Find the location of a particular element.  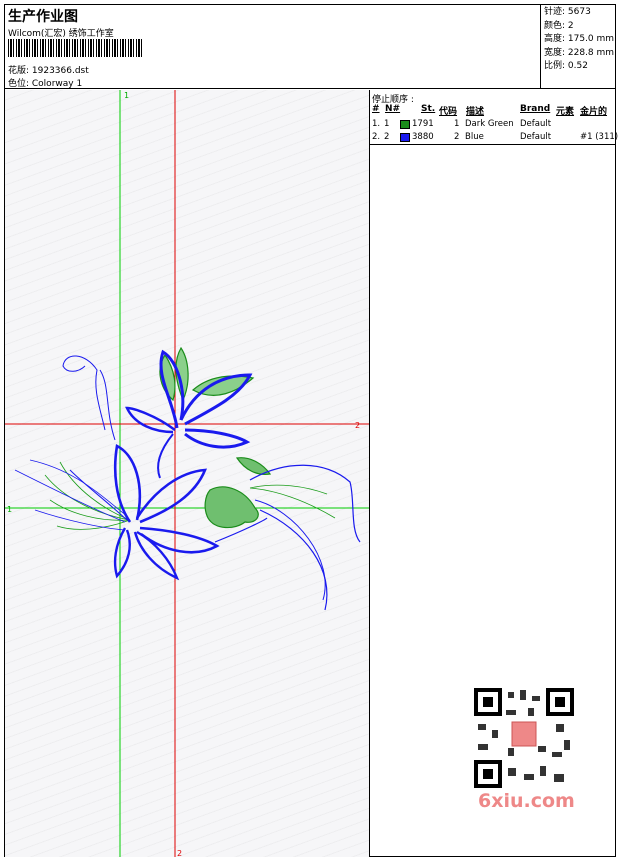

stop-table-header: # N# St. 代码 描述 Brand 元素 金片的 is located at coordinates (493, 110).